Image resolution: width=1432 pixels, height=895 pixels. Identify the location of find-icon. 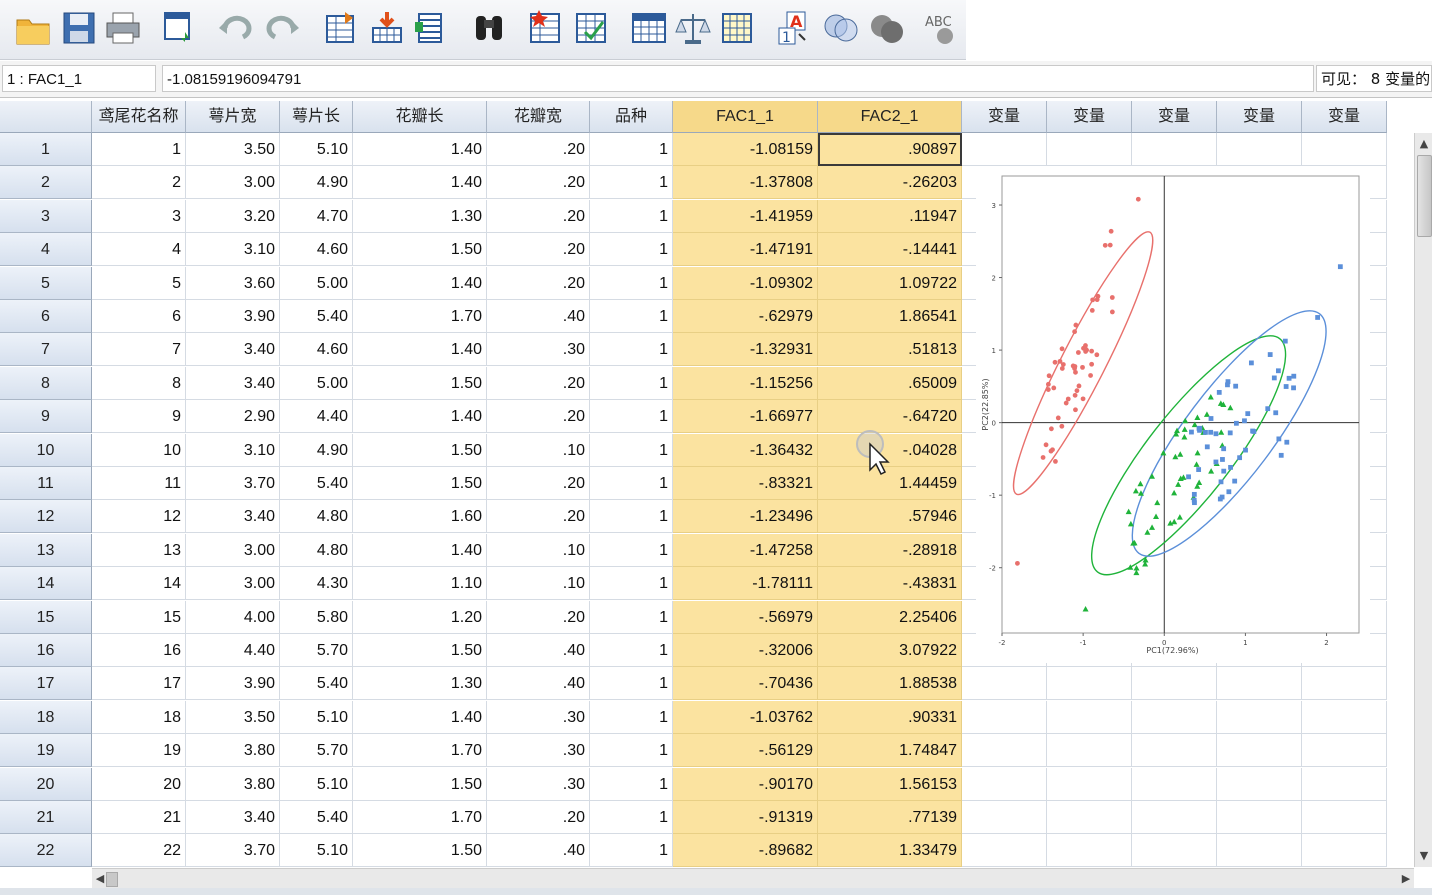
(489, 28).